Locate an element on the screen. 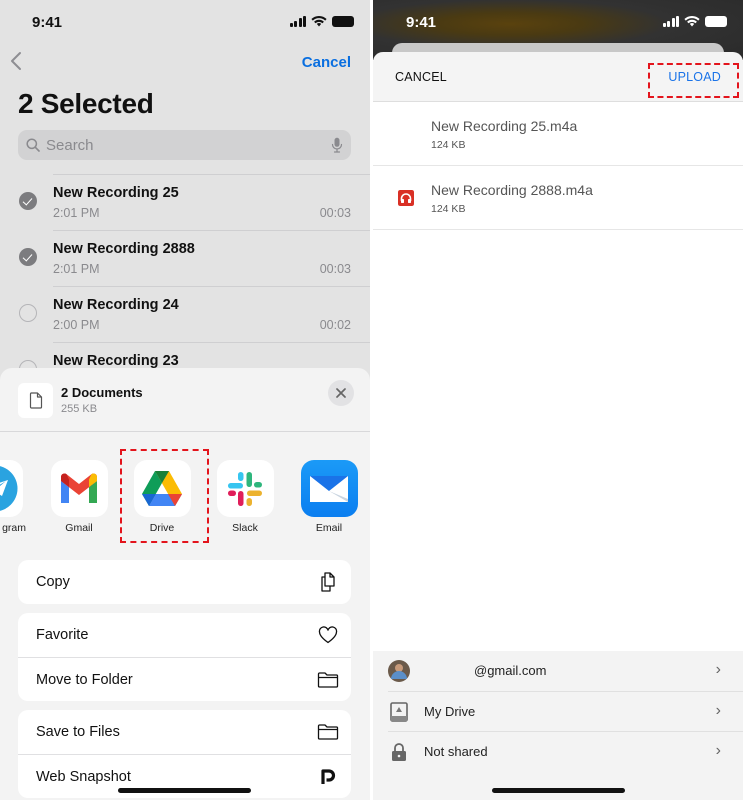  close-button is located at coordinates (341, 393).